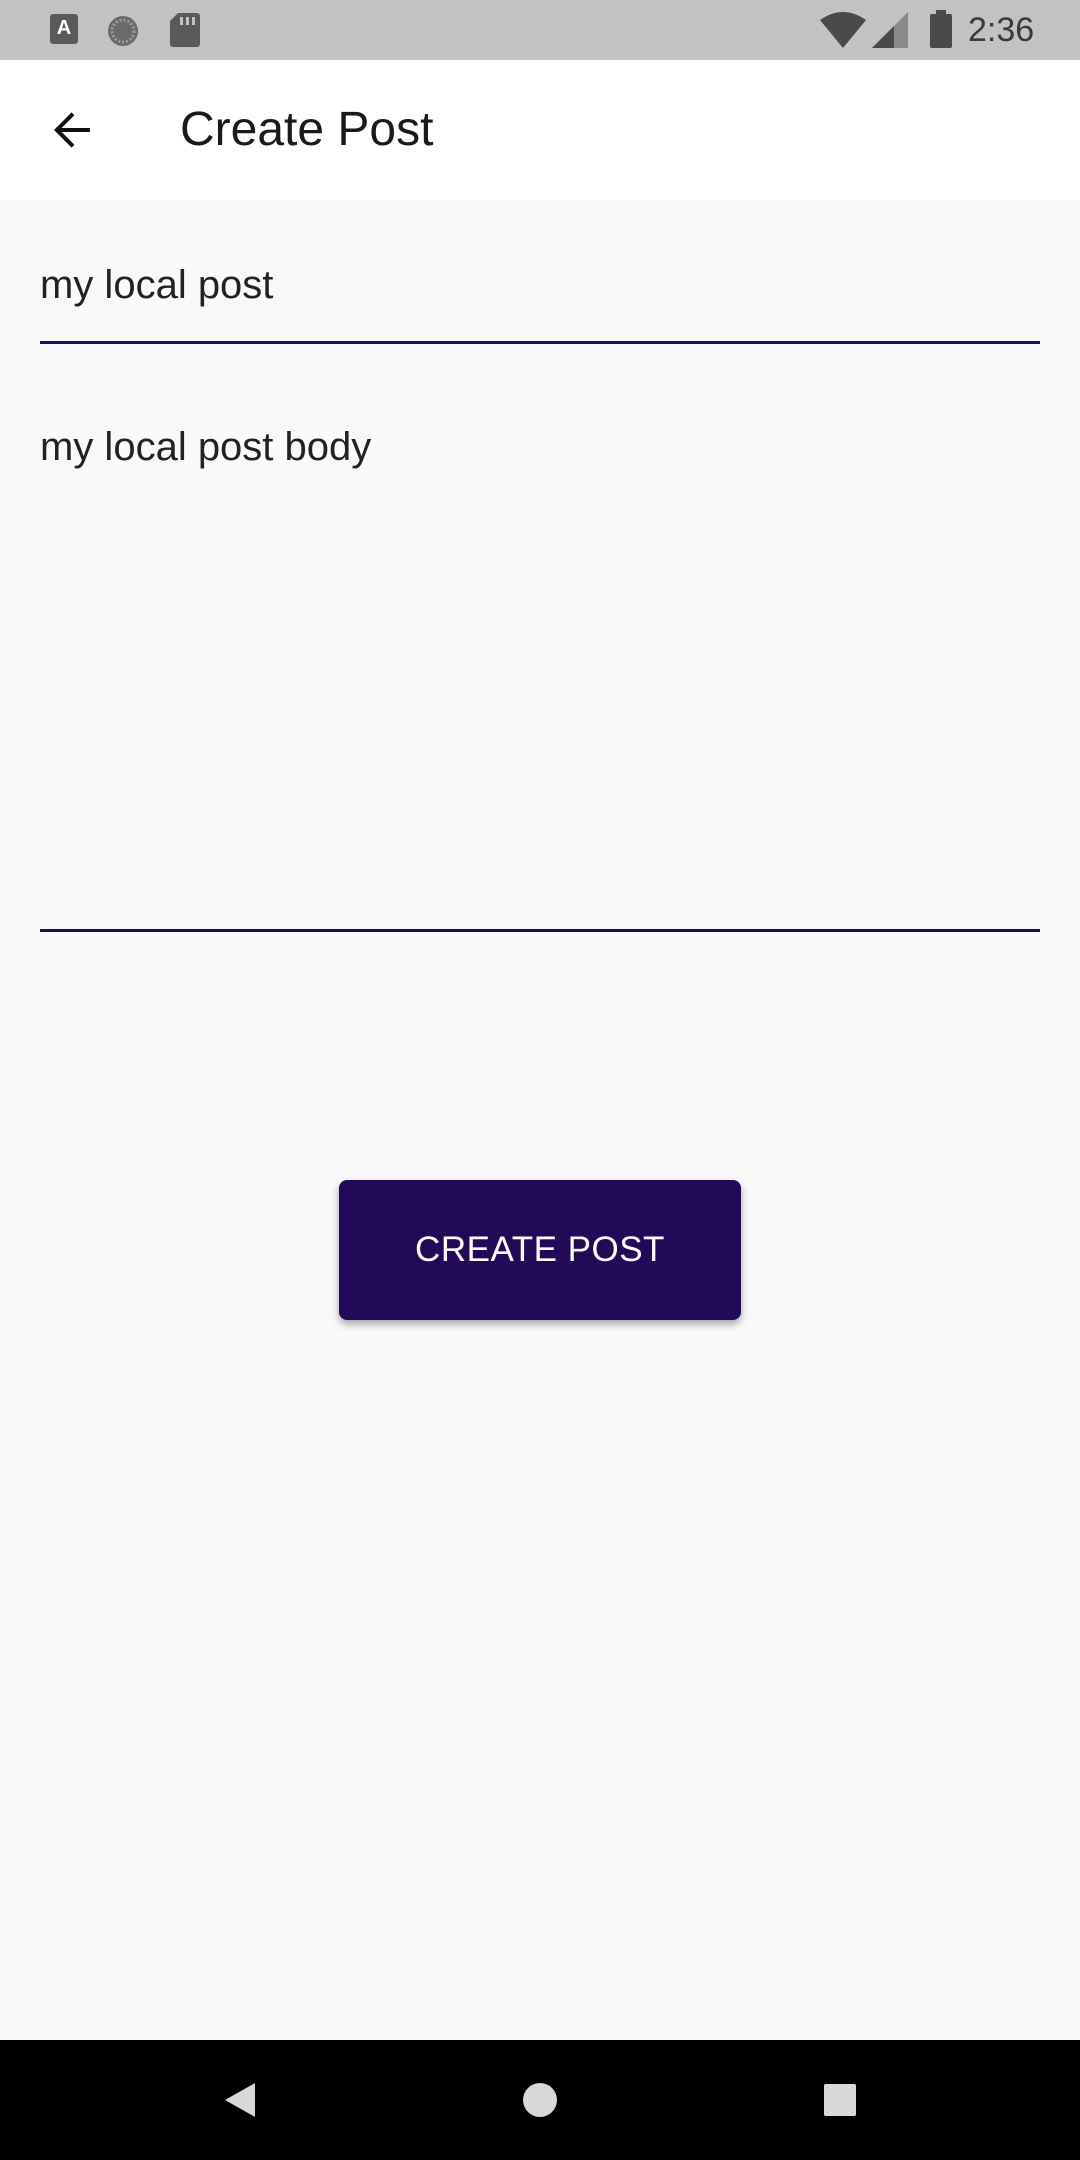 The width and height of the screenshot is (1080, 2160). I want to click on back-button, so click(72, 130).